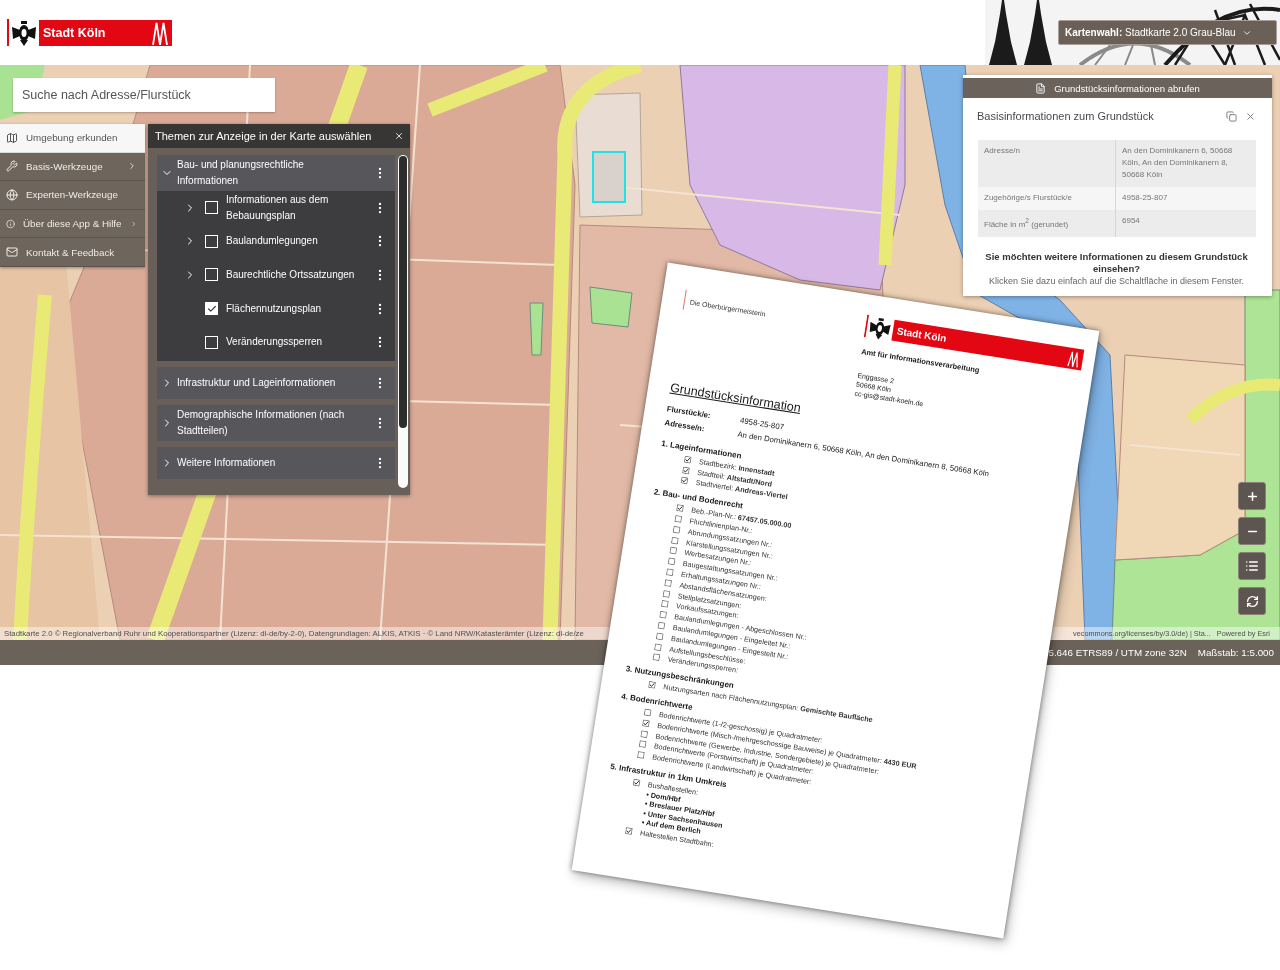 Image resolution: width=1280 pixels, height=970 pixels. What do you see at coordinates (399, 136) in the screenshot?
I see `close-icon` at bounding box center [399, 136].